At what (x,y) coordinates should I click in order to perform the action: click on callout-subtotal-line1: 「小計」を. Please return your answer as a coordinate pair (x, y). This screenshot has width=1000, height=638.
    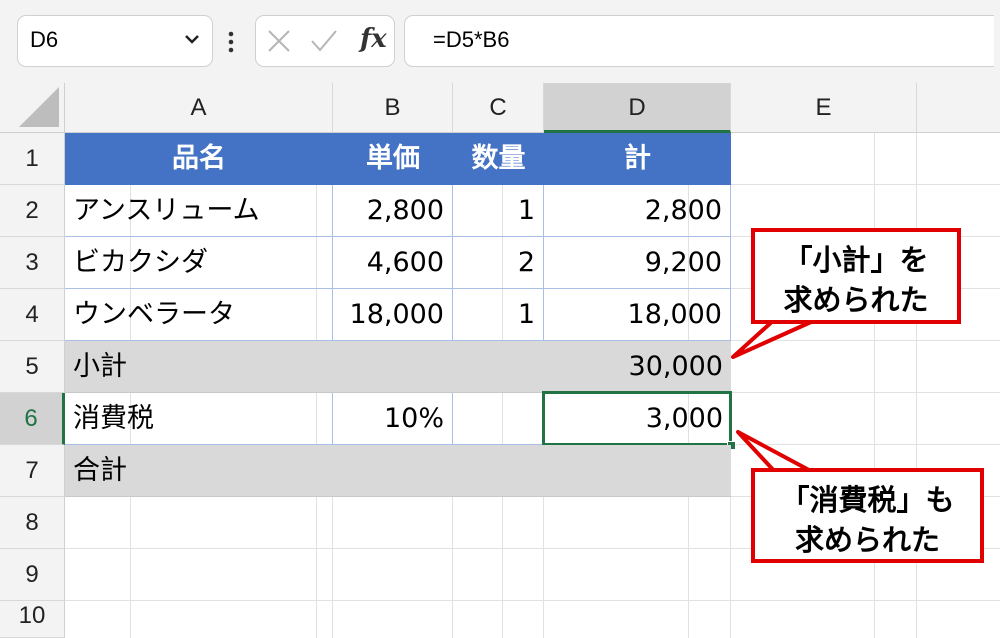
    Looking at the image, I should click on (856, 260).